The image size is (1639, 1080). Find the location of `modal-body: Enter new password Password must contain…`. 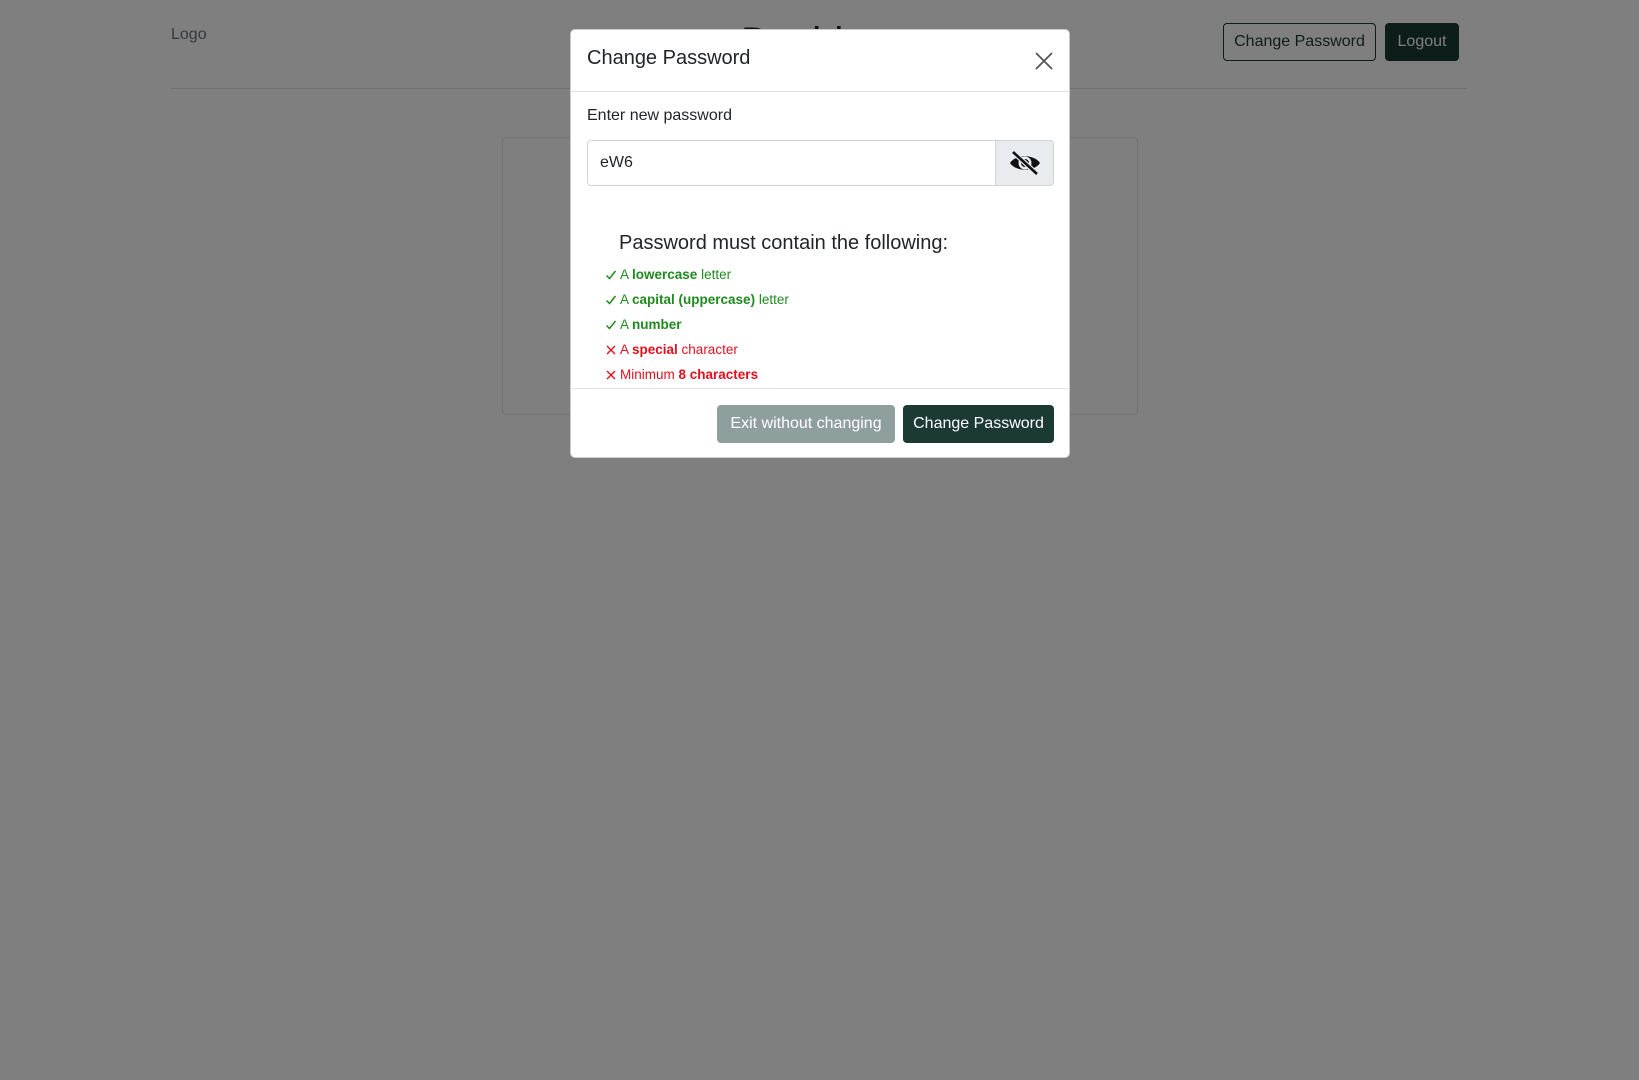

modal-body: Enter new password Password must contain… is located at coordinates (820, 240).